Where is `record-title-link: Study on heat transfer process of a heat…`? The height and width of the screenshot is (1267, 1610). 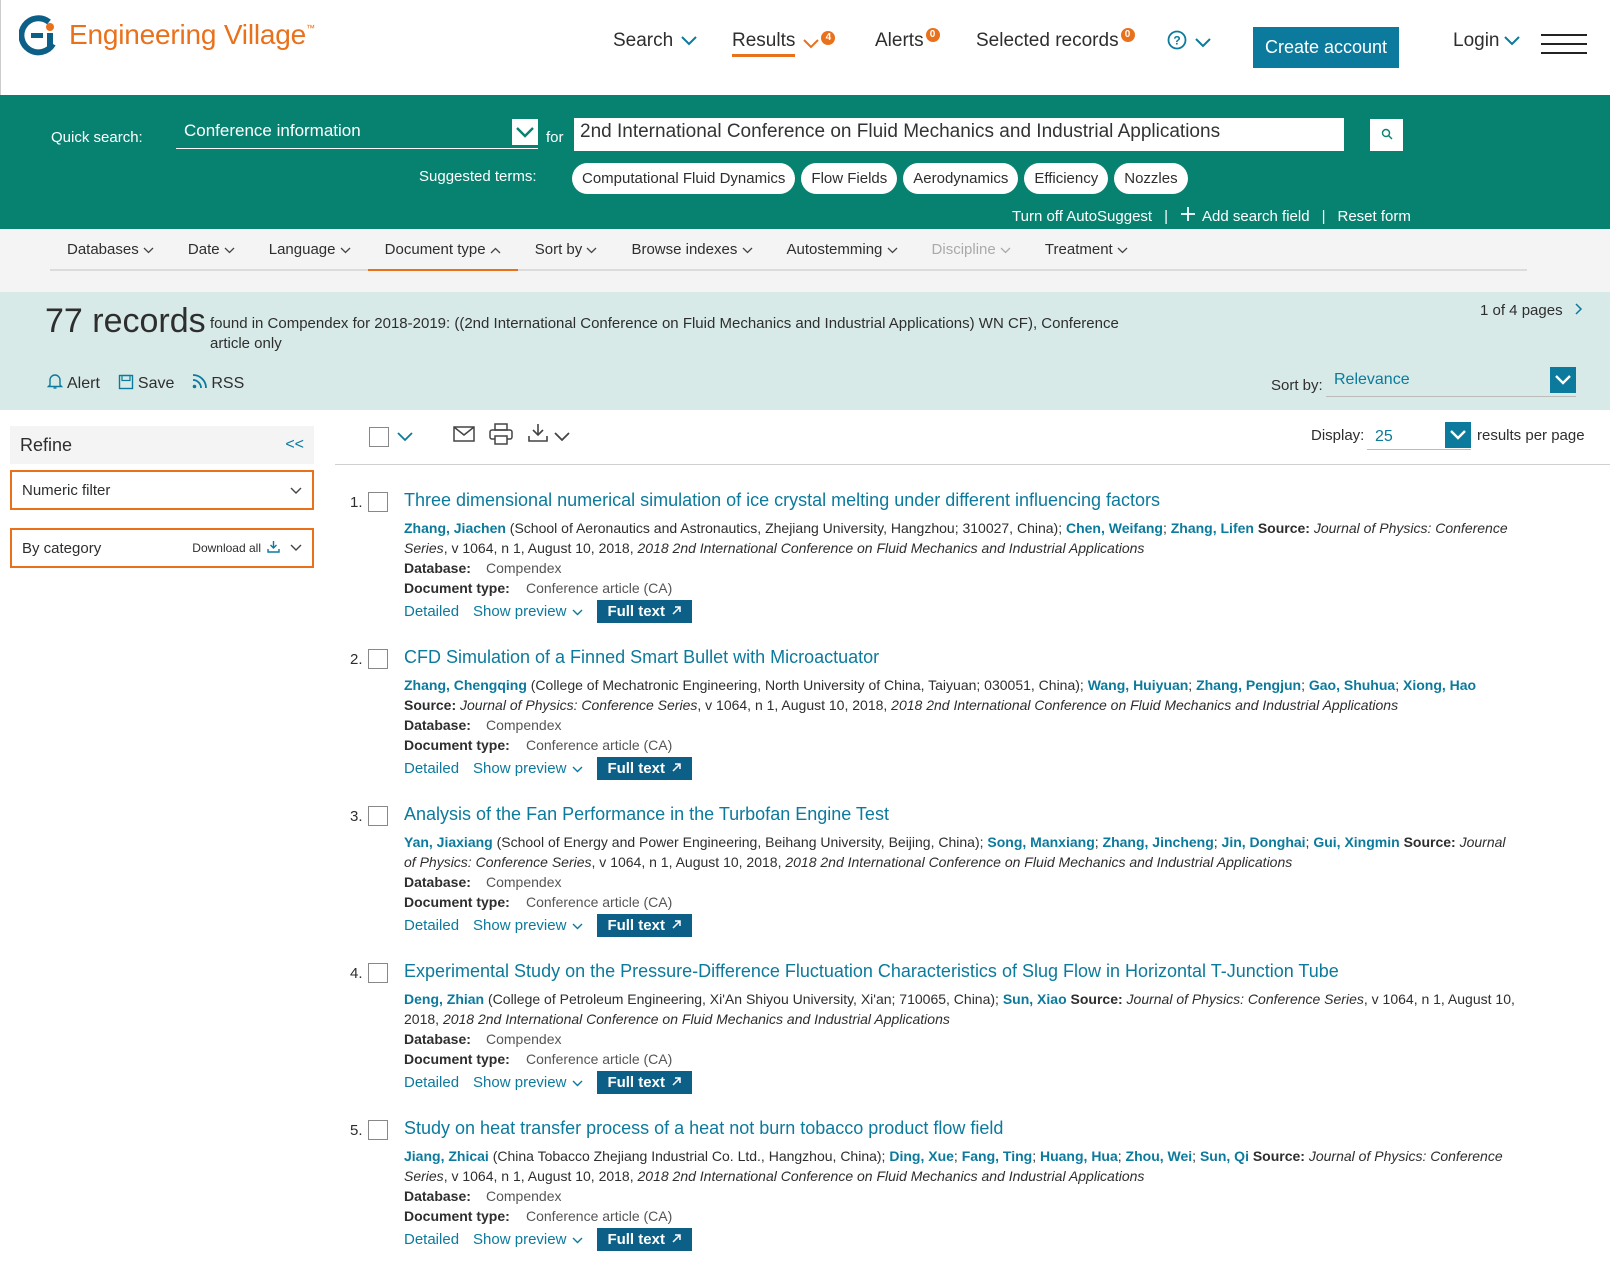 record-title-link: Study on heat transfer process of a heat… is located at coordinates (962, 1132).